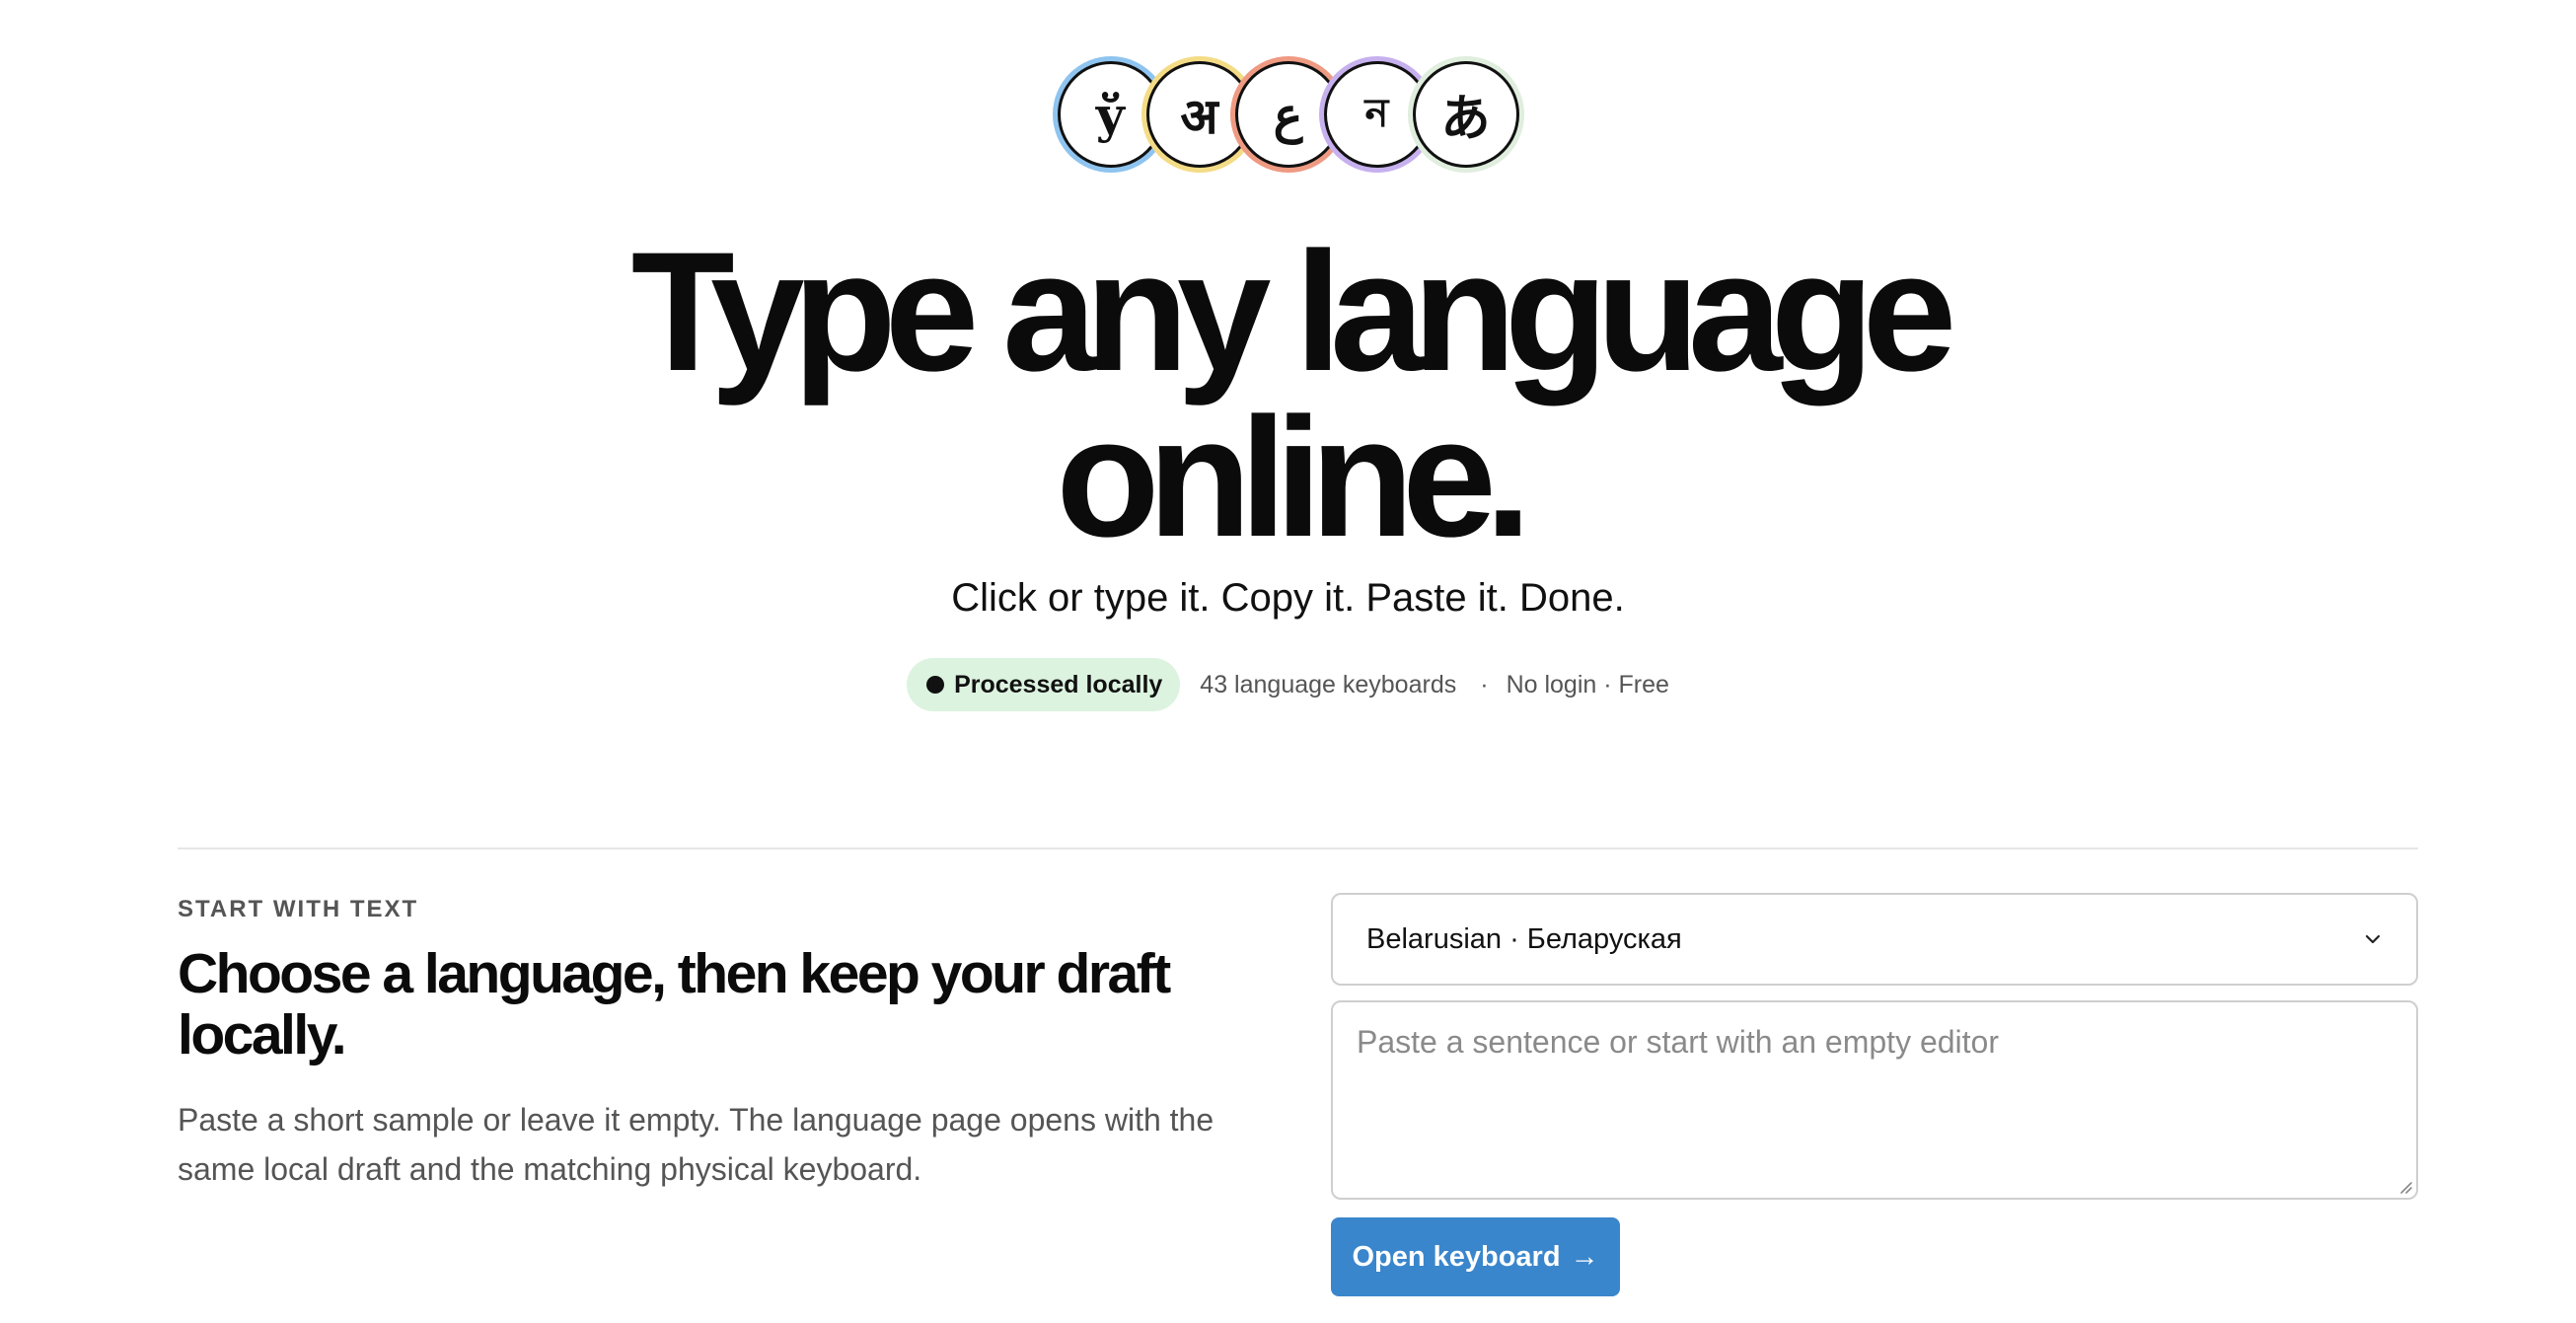  I want to click on resize-handle-icon, so click(2404, 1186).